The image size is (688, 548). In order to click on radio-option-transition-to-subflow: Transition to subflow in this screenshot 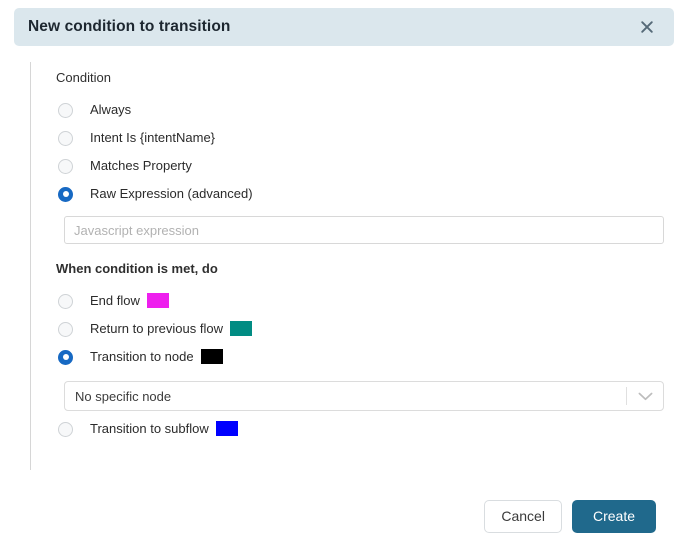, I will do `click(356, 429)`.